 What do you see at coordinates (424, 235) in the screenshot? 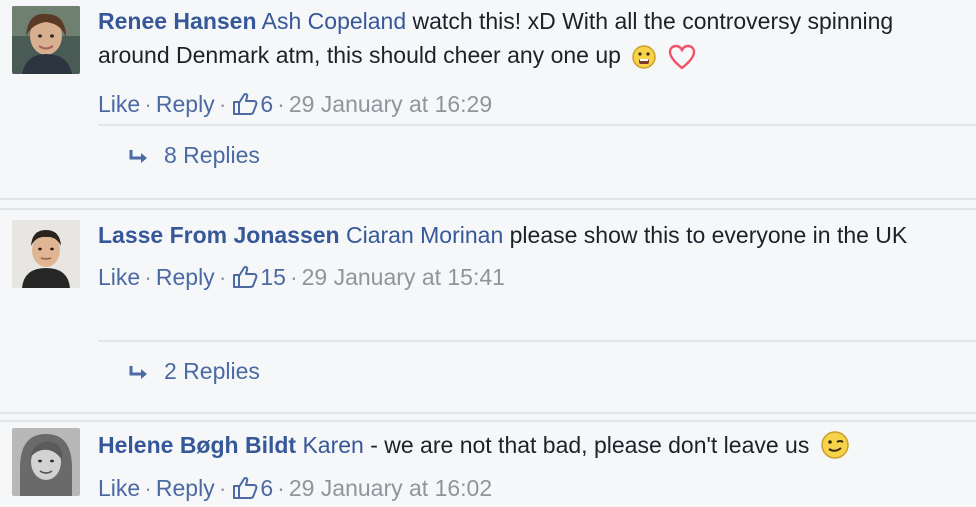
I see `tagged-user: Ciaran Morinan` at bounding box center [424, 235].